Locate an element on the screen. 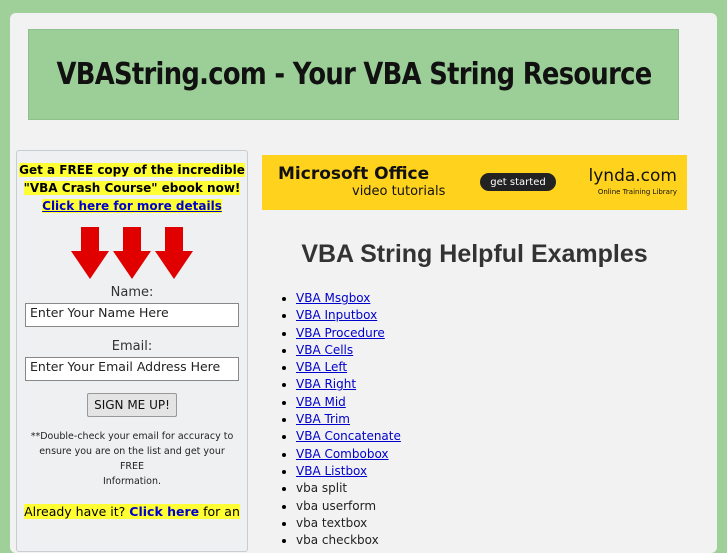 This screenshot has width=727, height=553. promo-details-link: Click here for more details is located at coordinates (132, 206).